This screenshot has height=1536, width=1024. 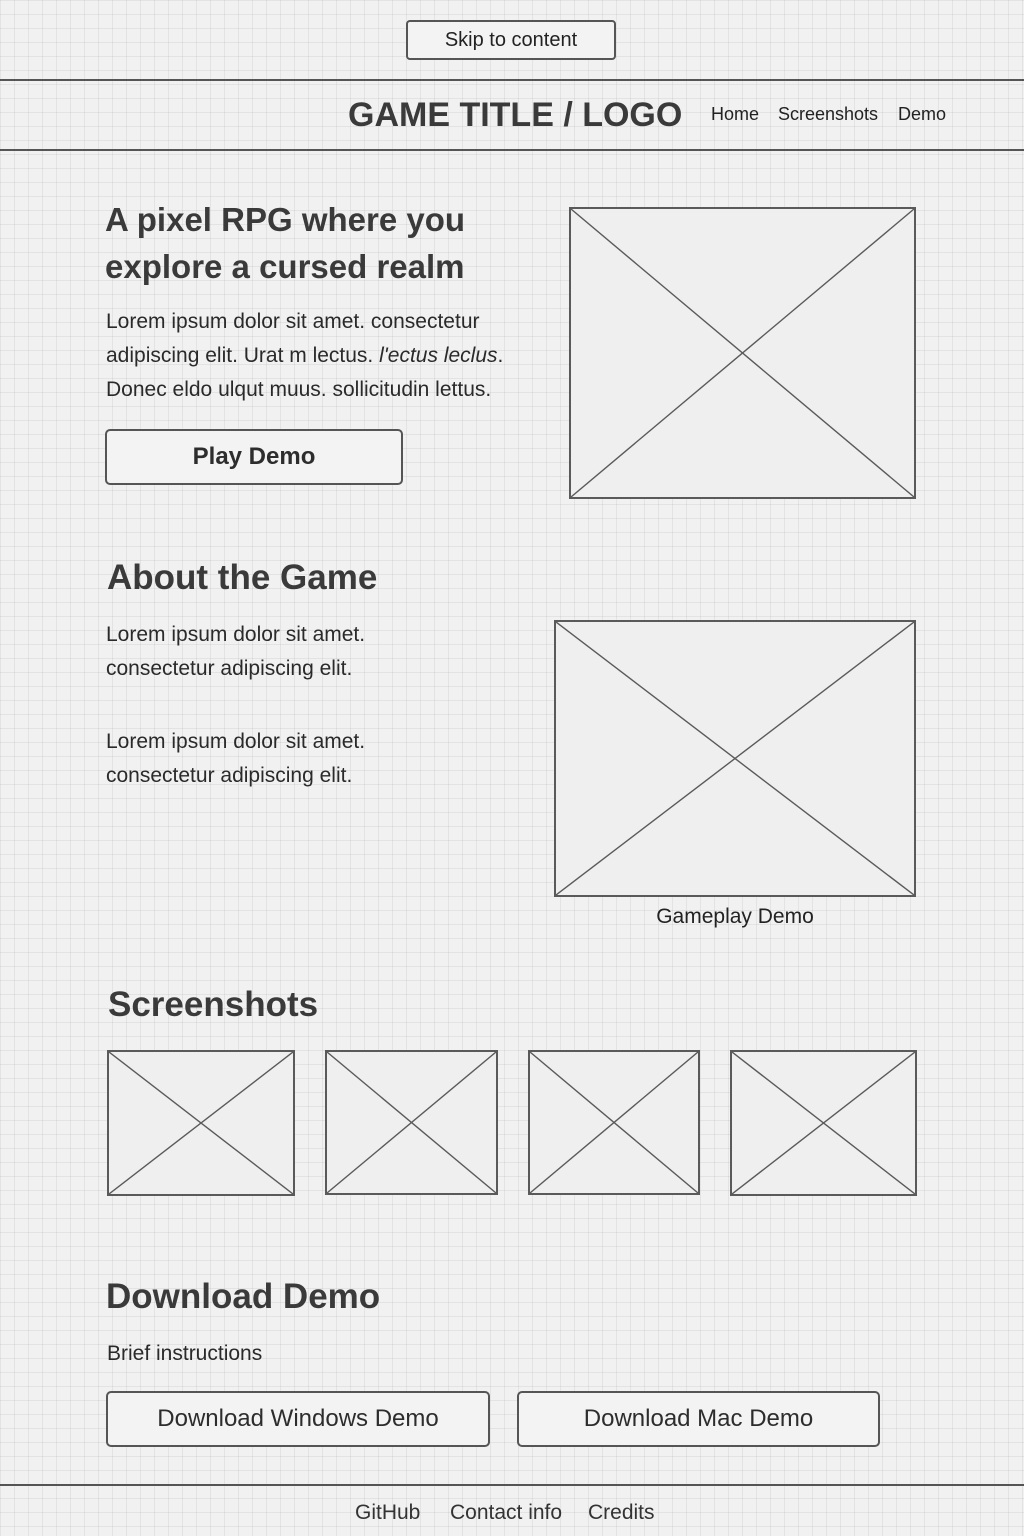 I want to click on game-logo: GAME TITLE / LOGO, so click(x=523, y=115).